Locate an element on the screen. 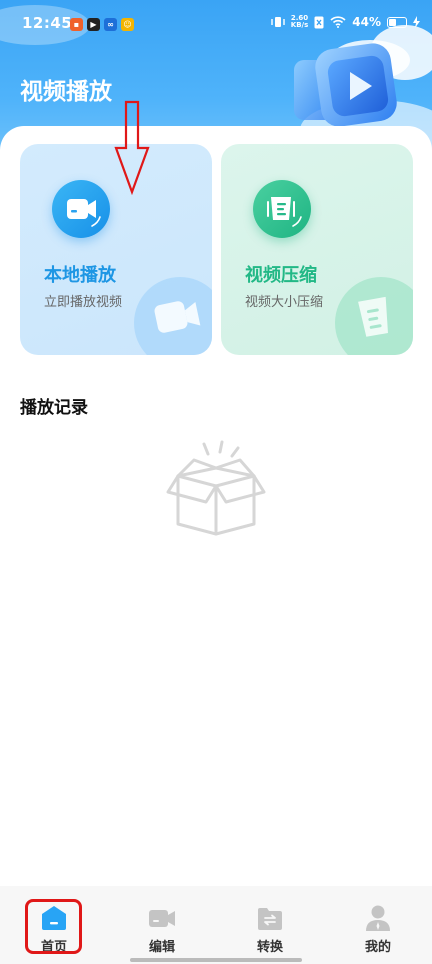  nav-convert: 转换 is located at coordinates (270, 922).